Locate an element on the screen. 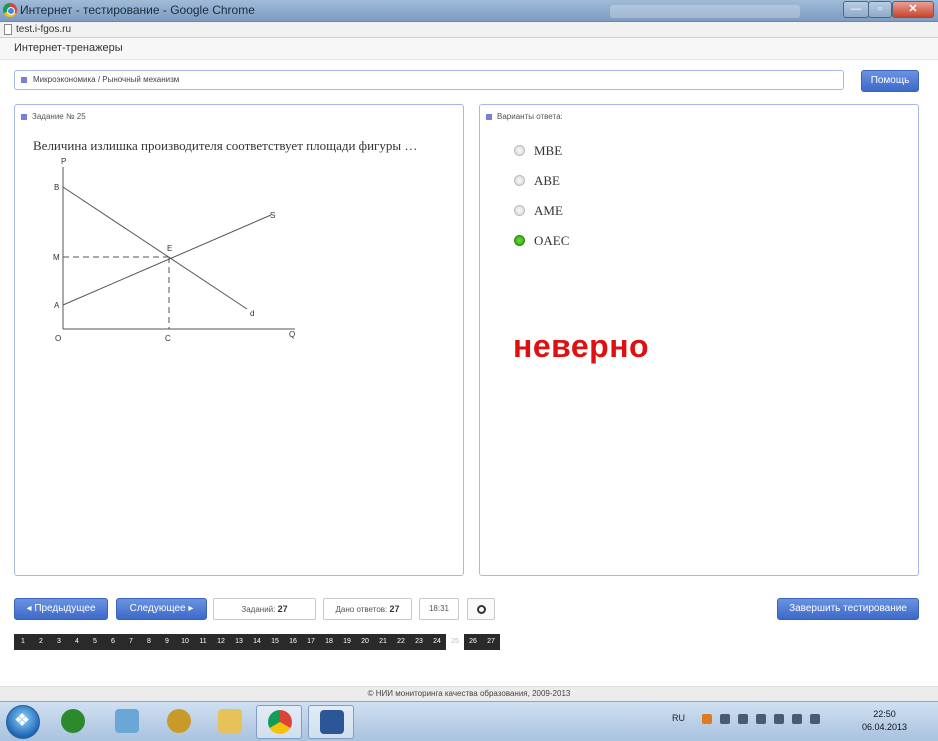  app-icon is located at coordinates (127, 721).